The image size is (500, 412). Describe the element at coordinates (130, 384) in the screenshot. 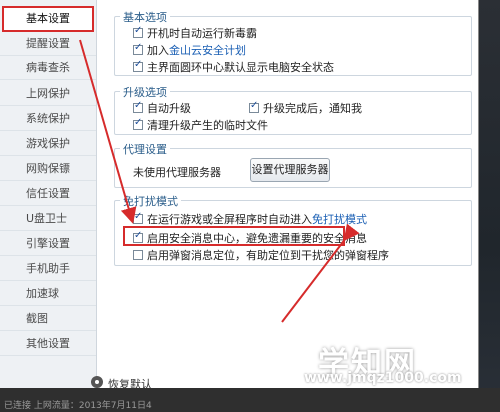

I see `restore-defaults-link: 恢复默认` at that location.